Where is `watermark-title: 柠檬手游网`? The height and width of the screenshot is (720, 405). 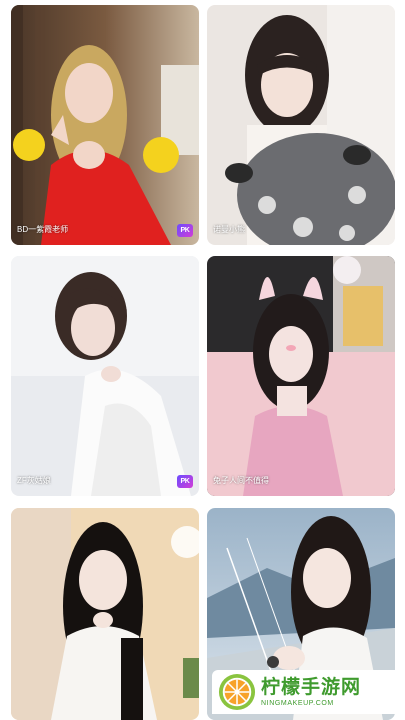 watermark-title: 柠檬手游网 is located at coordinates (311, 686).